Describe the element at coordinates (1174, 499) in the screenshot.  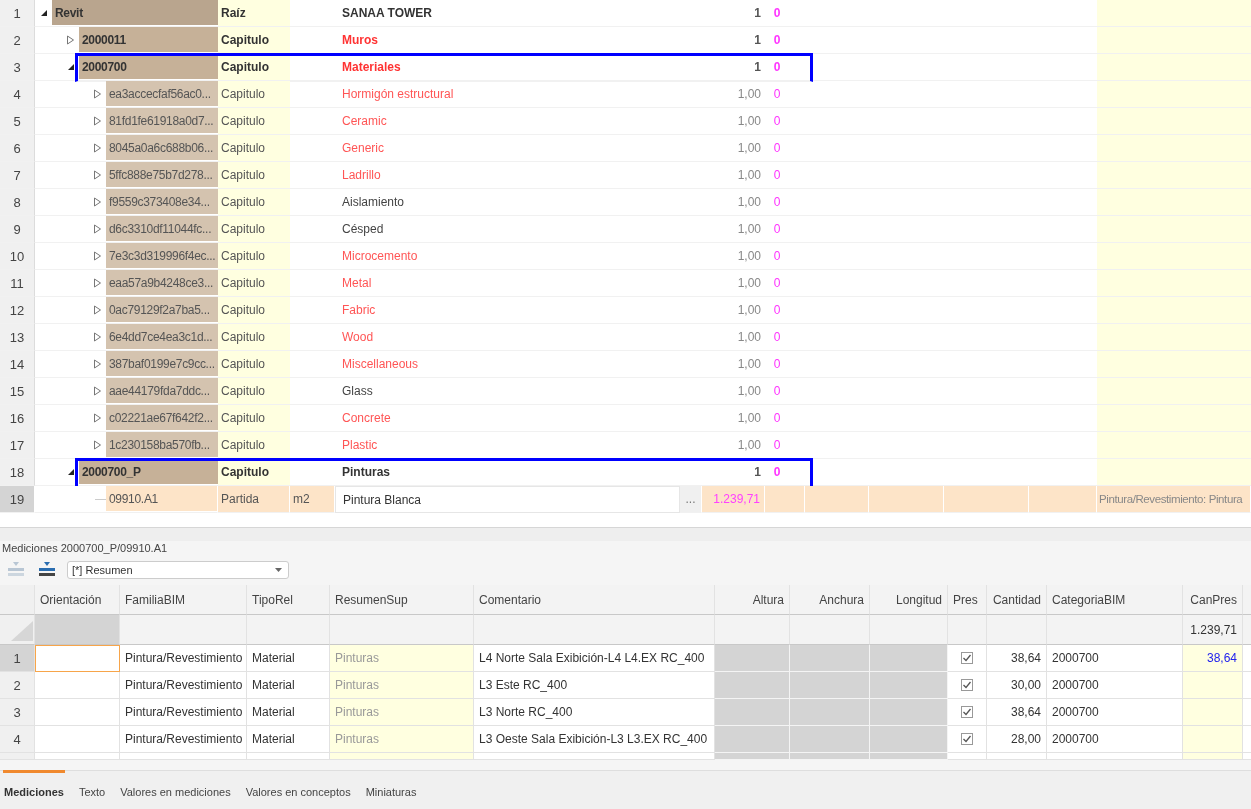
I see `note-cell: Pintura/Revestimiento: Pintura` at that location.